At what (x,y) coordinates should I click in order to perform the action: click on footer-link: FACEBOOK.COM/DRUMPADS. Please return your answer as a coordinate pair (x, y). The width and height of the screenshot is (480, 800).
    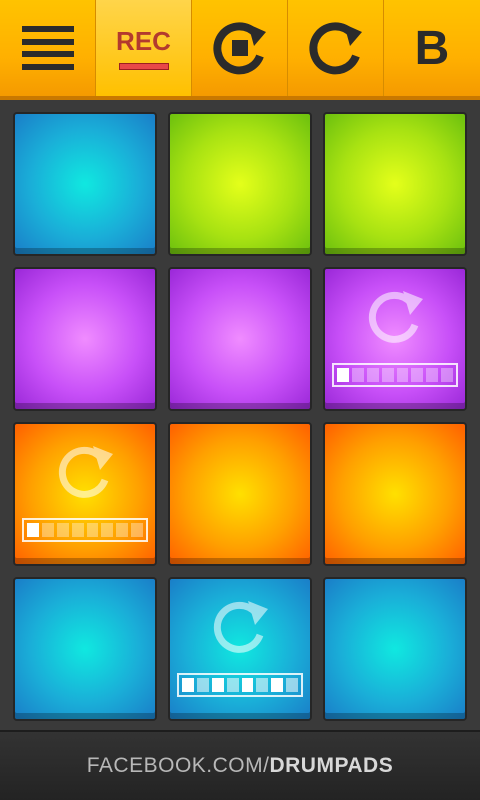
    Looking at the image, I should click on (240, 766).